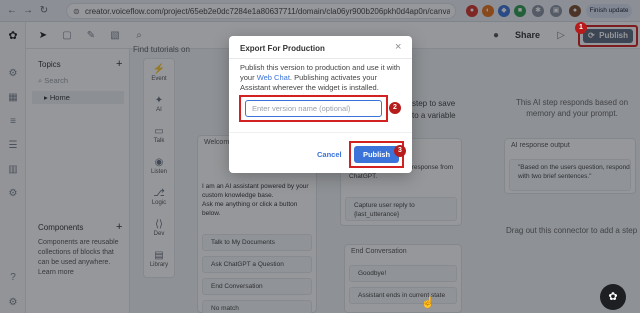 This screenshot has width=640, height=313. I want to click on modal-divider, so click(320, 58).